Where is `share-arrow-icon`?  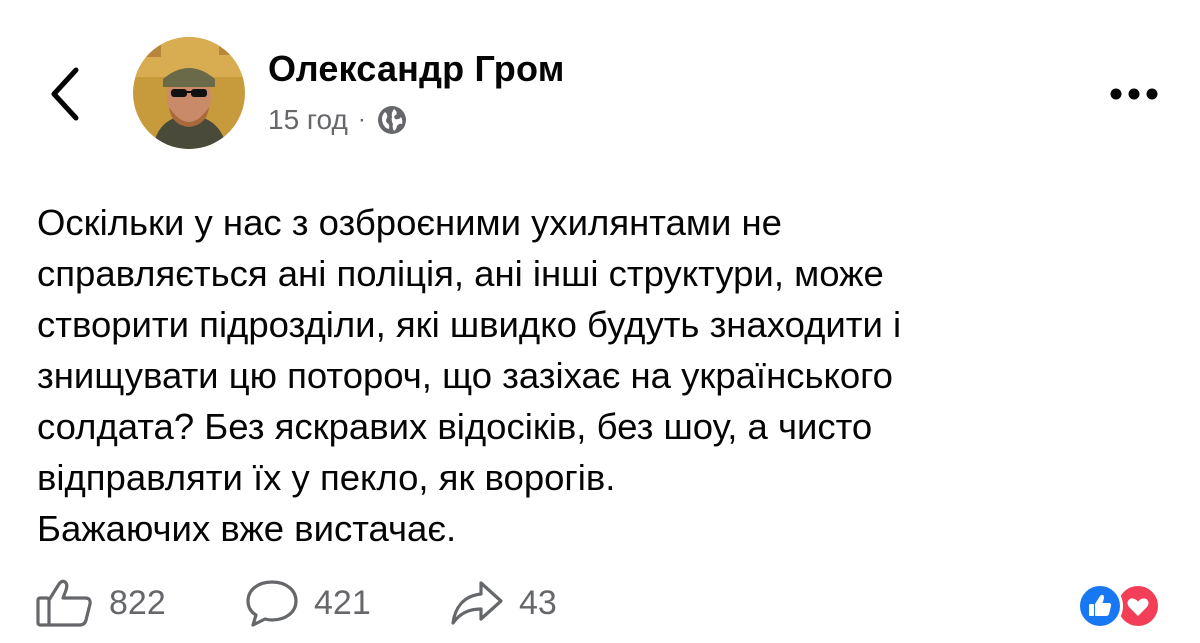
share-arrow-icon is located at coordinates (477, 603).